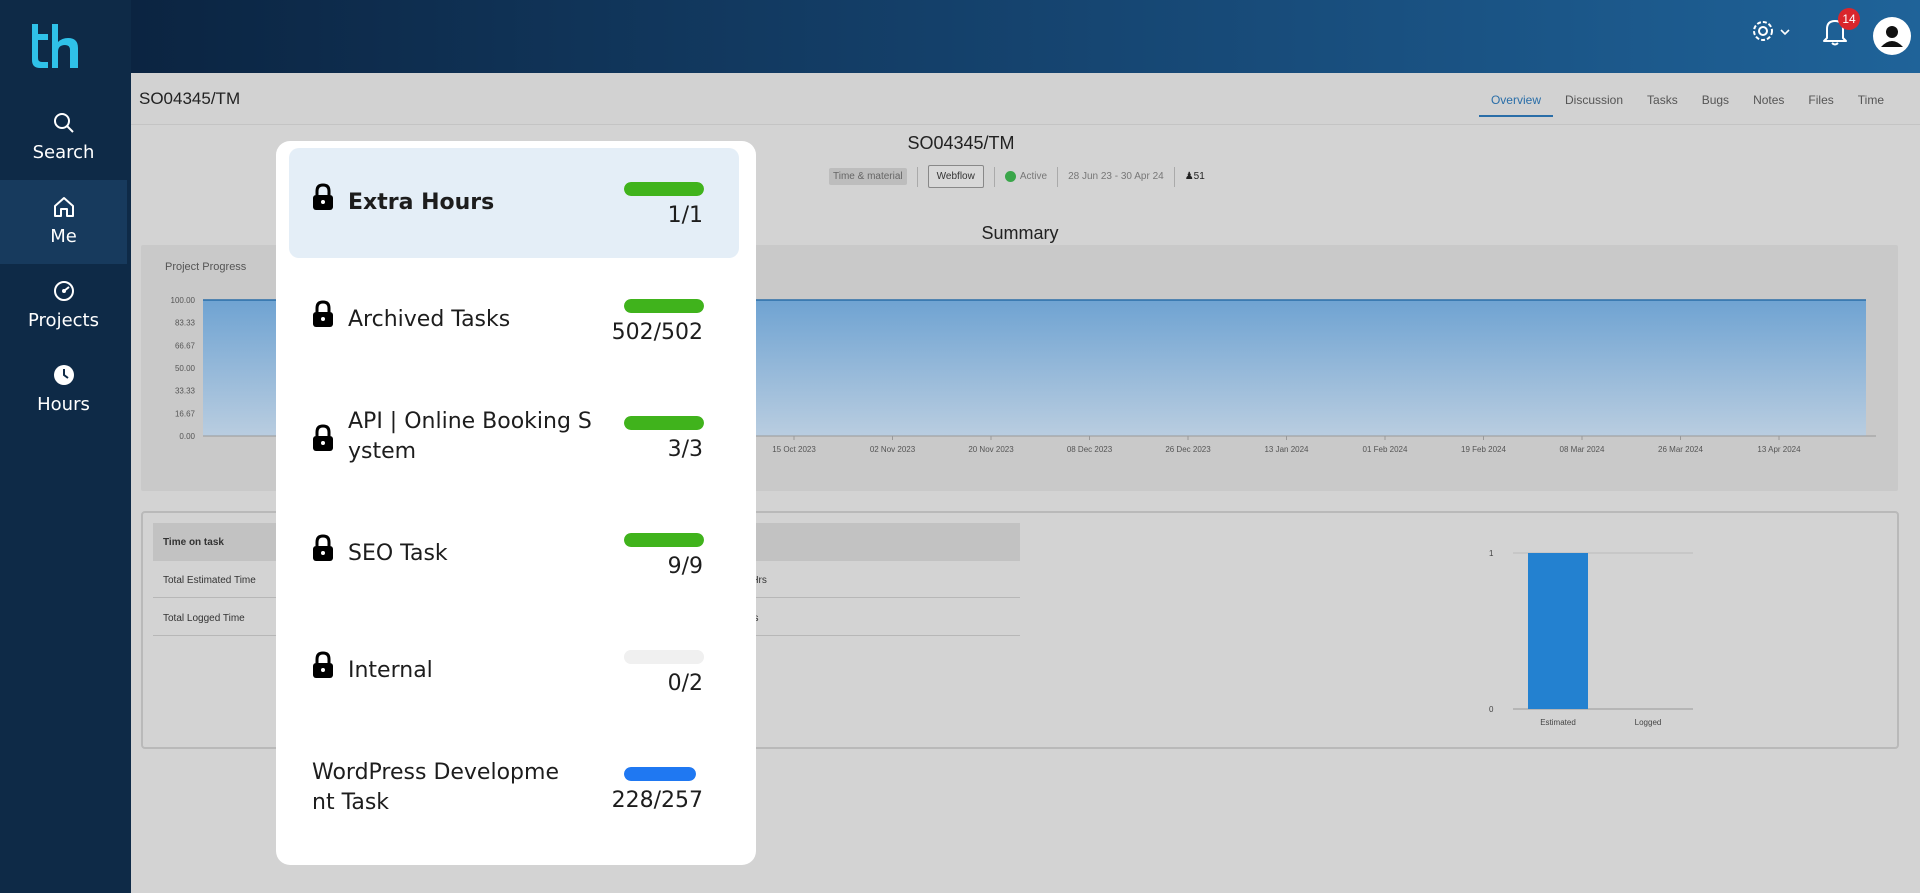  I want to click on x-tick-label: 02 Nov 2023, so click(893, 449).